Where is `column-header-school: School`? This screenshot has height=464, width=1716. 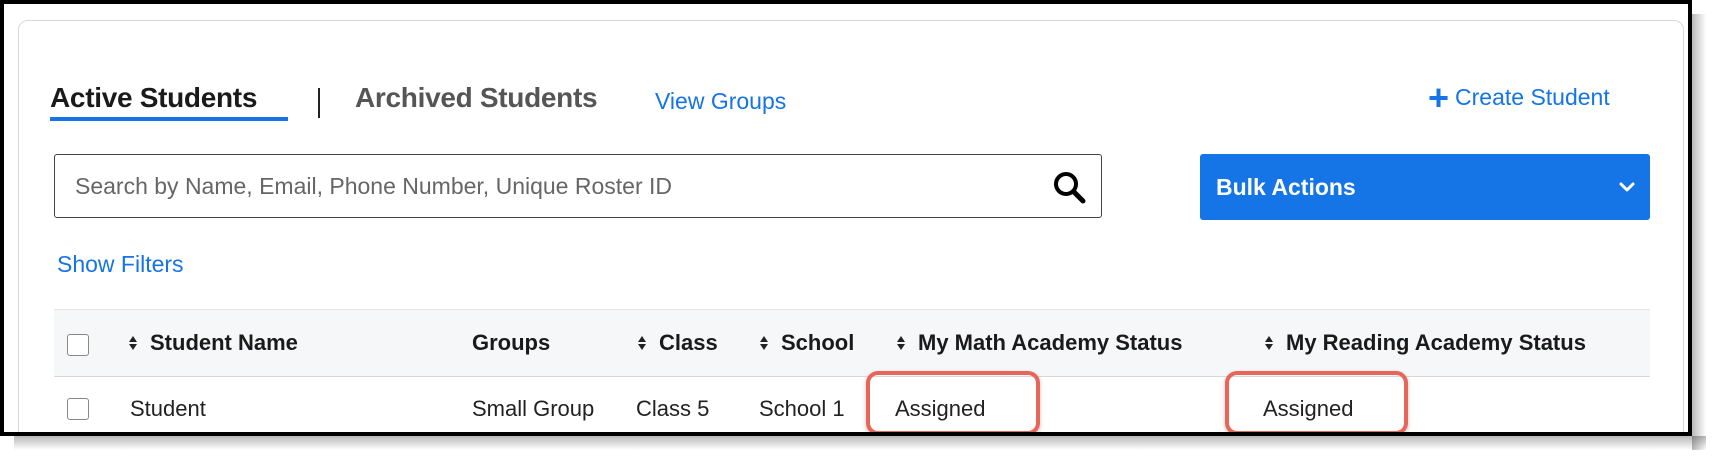 column-header-school: School is located at coordinates (806, 343).